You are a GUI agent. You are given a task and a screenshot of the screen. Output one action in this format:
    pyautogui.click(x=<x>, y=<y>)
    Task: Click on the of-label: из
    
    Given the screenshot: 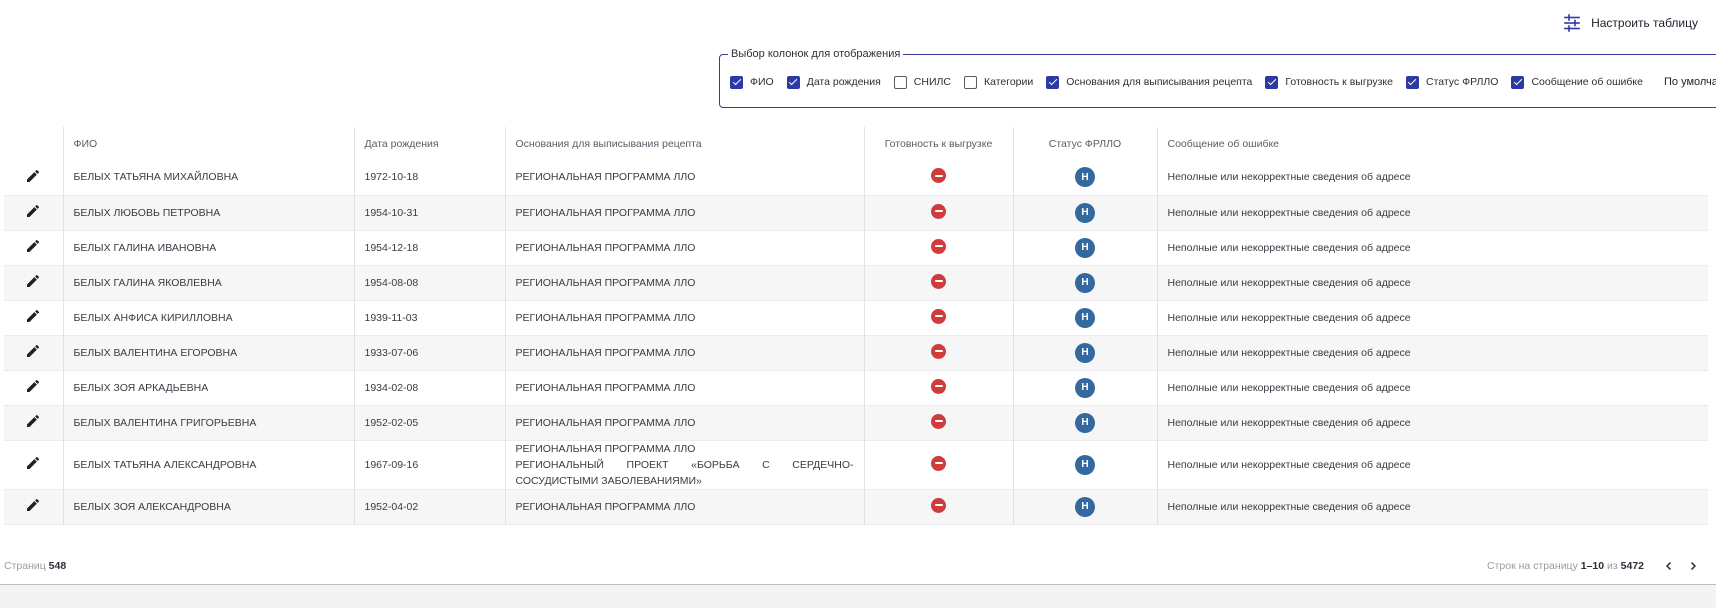 What is the action you would take?
    pyautogui.click(x=1612, y=566)
    